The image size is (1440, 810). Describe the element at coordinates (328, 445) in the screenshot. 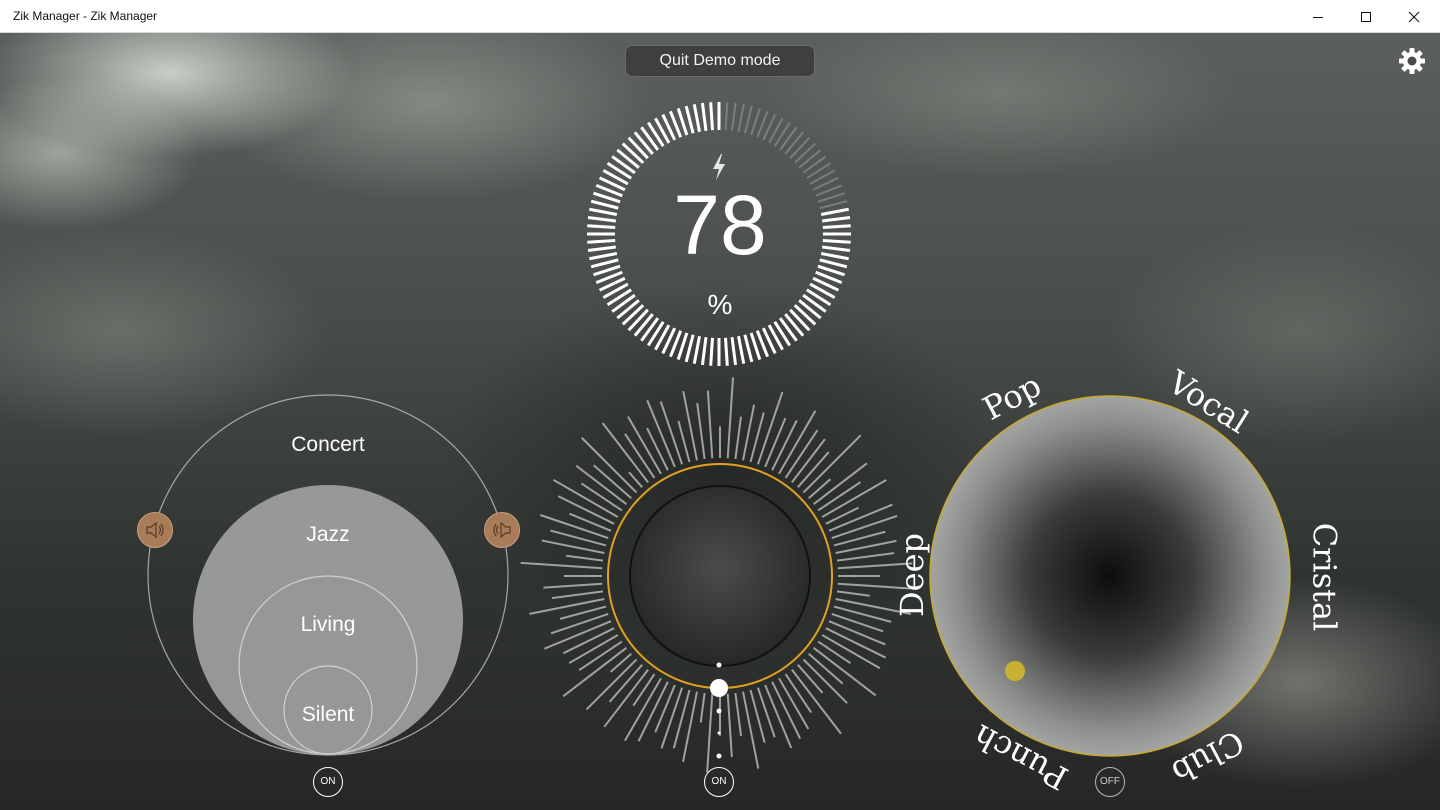

I see `mode-concert-label: Concert` at that location.